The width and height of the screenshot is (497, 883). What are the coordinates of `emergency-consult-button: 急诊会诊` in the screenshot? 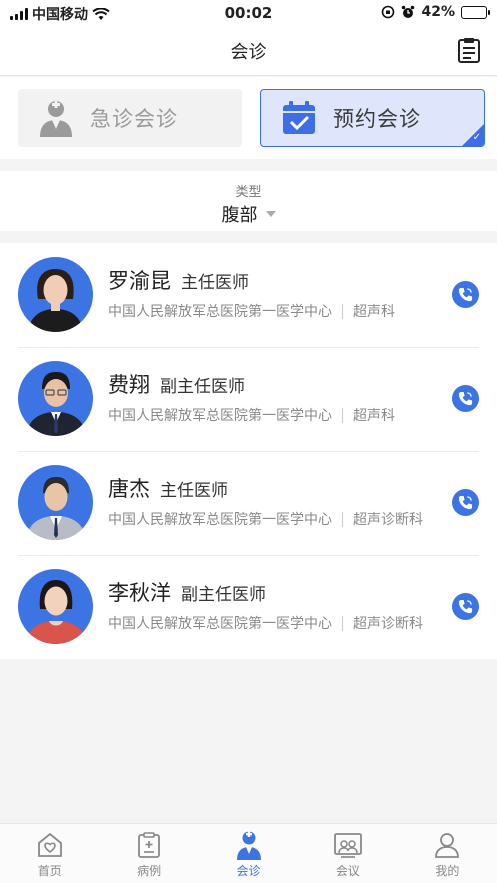 It's located at (130, 118).